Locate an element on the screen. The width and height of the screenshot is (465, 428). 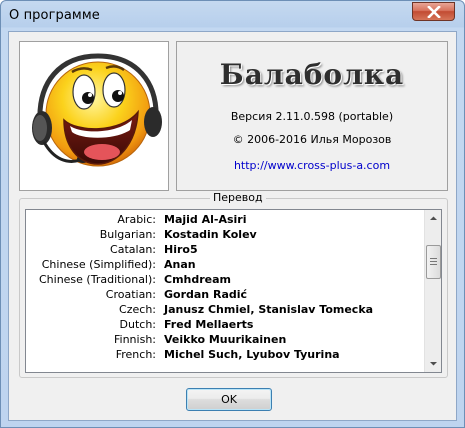
list-item: Arabic: Majid Al-Asiri is located at coordinates (226, 219).